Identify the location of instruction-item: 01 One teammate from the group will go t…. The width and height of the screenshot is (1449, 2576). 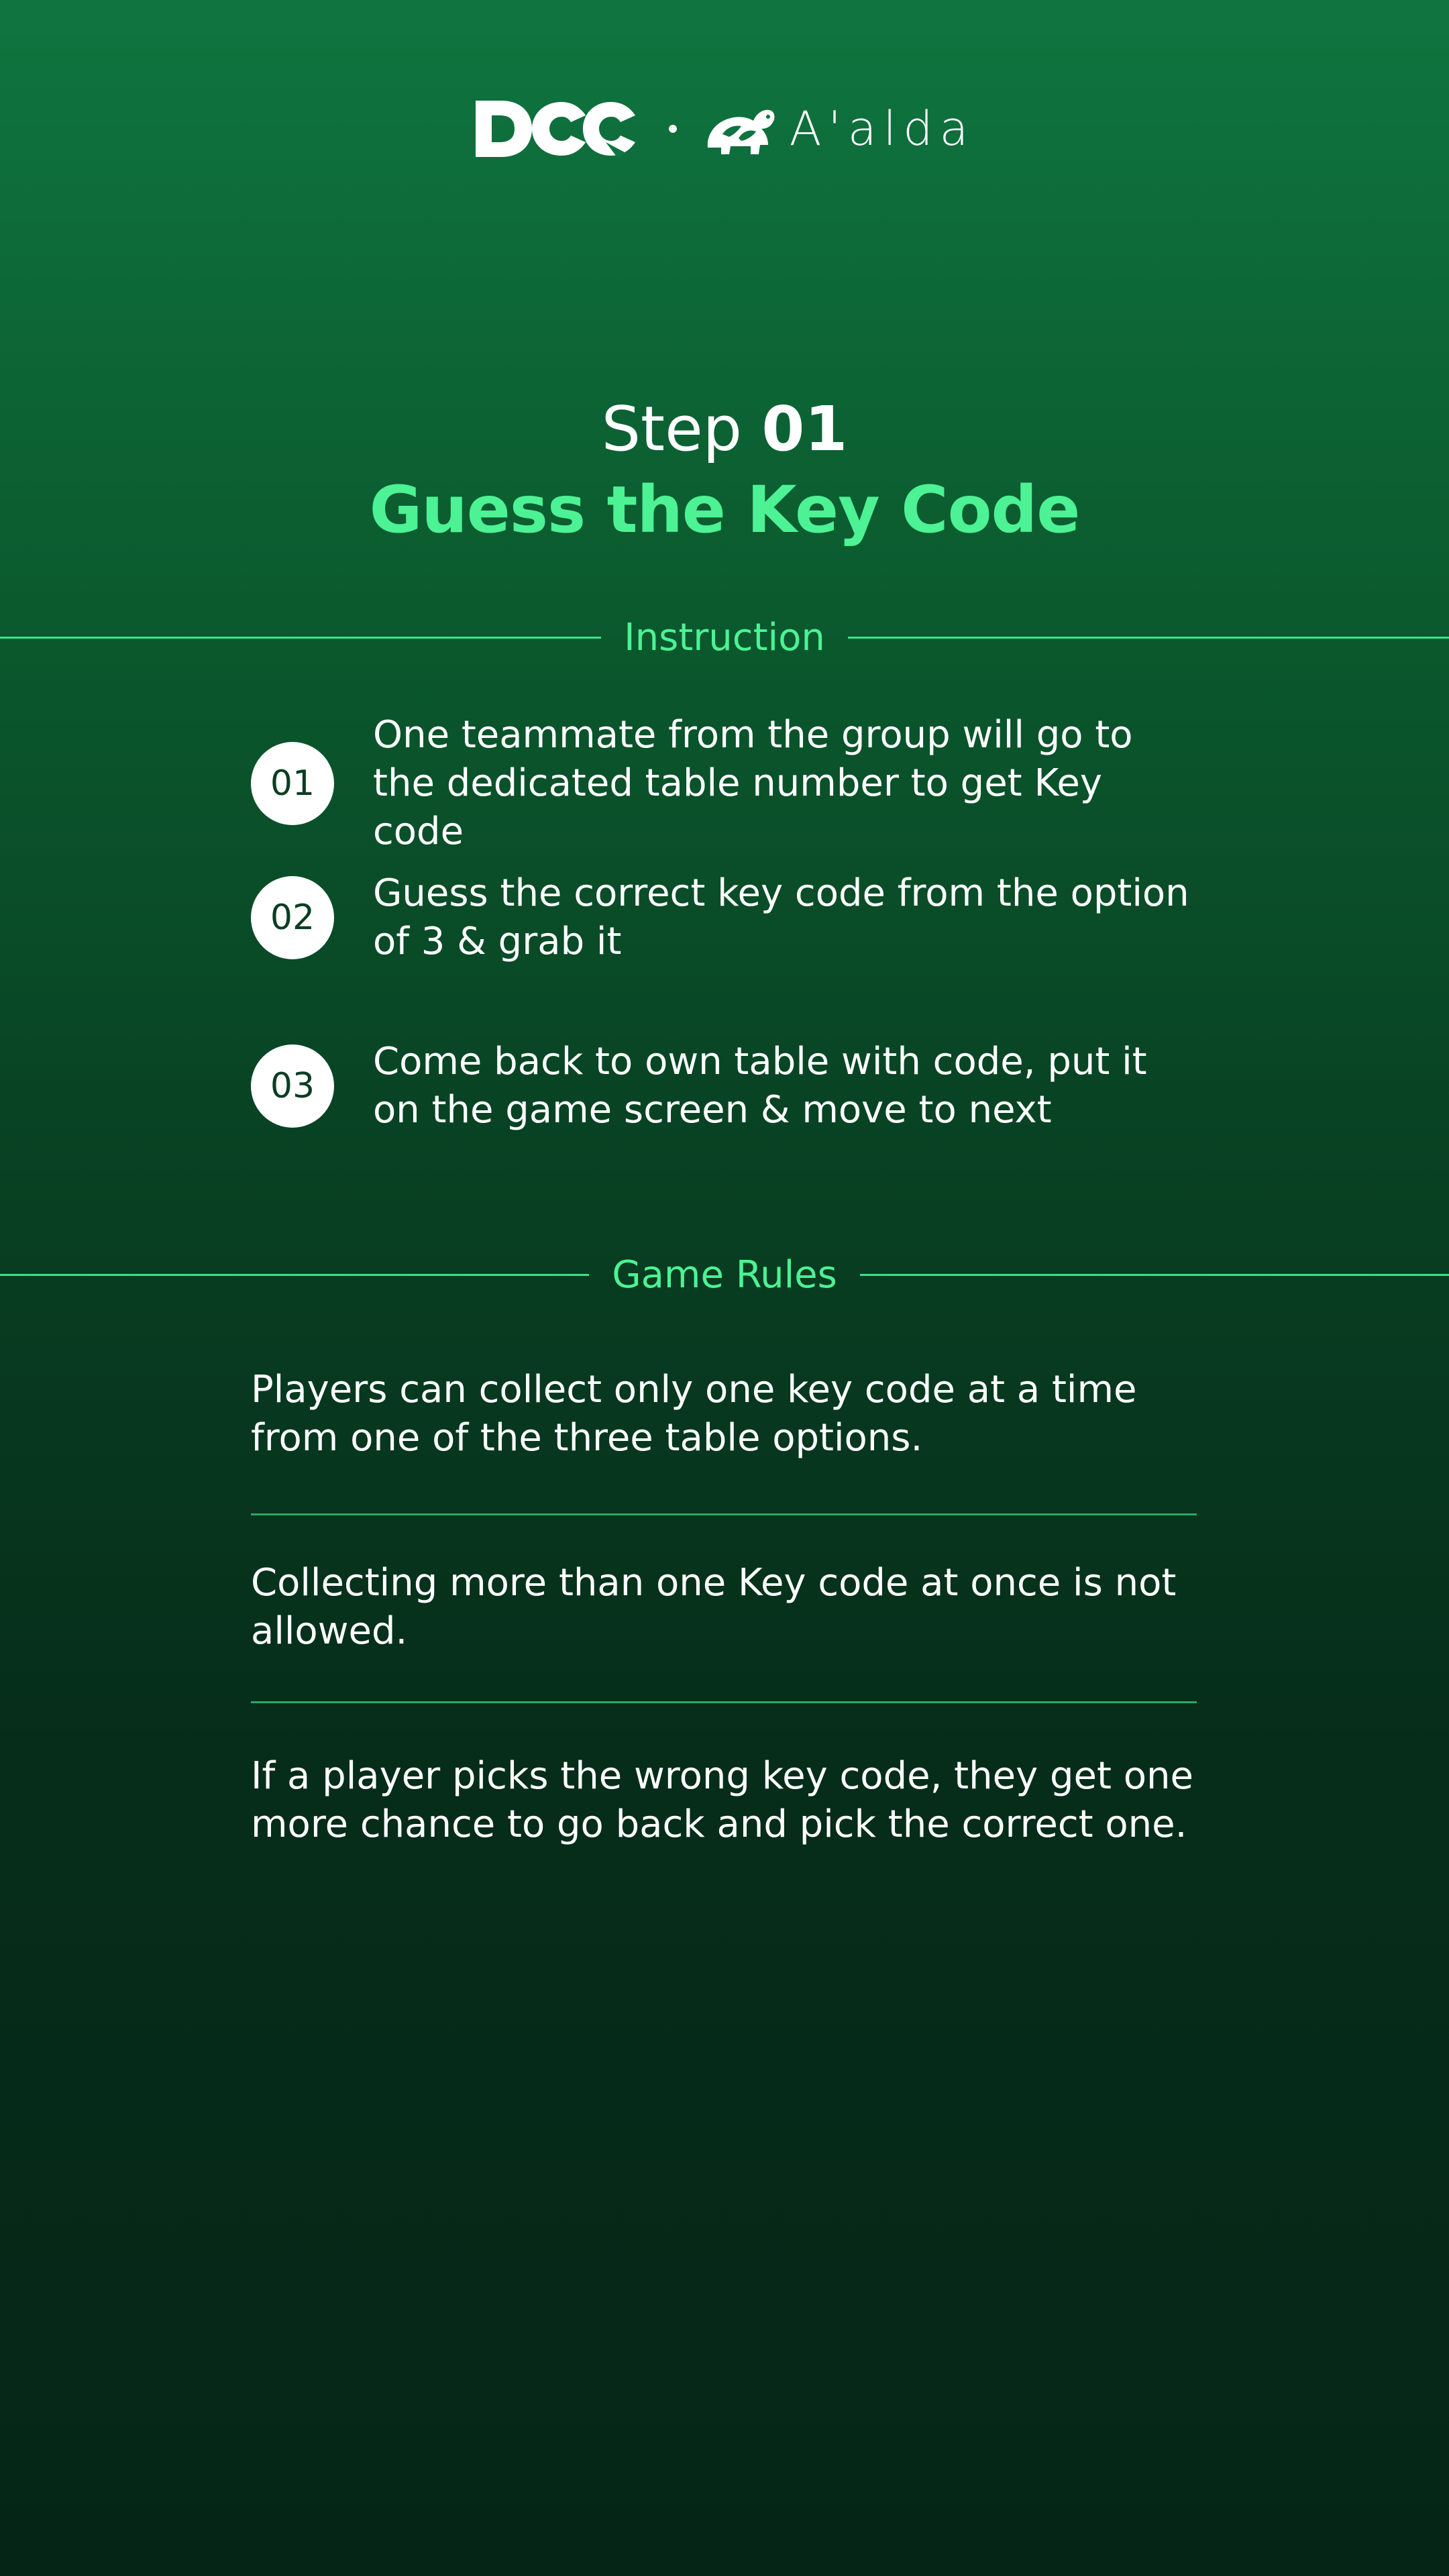
(727, 783).